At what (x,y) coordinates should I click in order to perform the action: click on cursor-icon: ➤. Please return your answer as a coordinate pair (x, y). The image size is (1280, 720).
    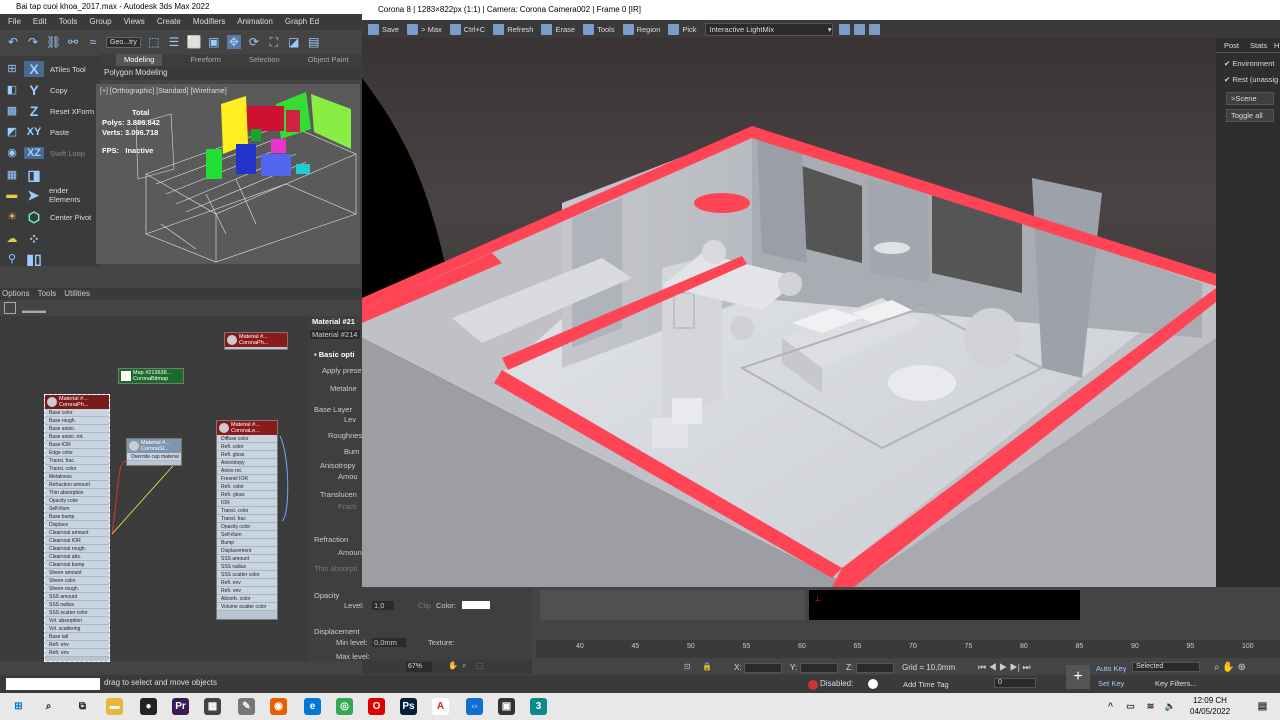
    Looking at the image, I should click on (33, 195).